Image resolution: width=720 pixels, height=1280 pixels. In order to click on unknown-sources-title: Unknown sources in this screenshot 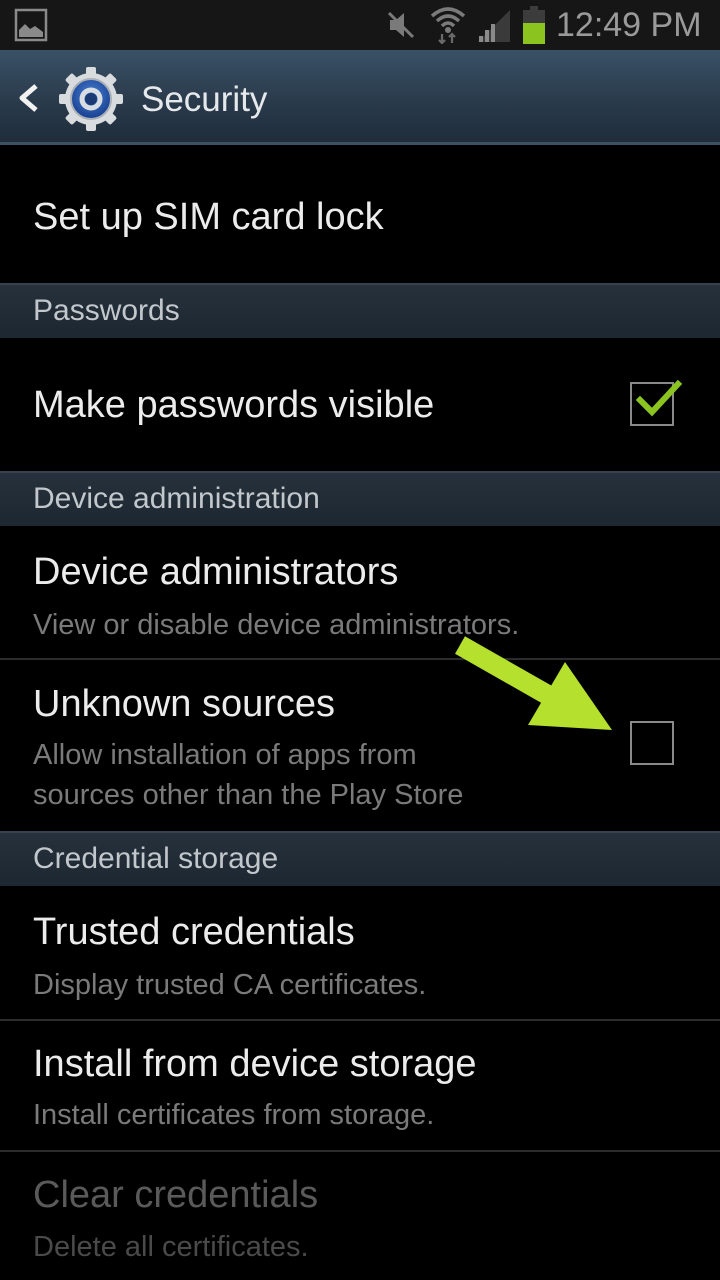, I will do `click(184, 704)`.